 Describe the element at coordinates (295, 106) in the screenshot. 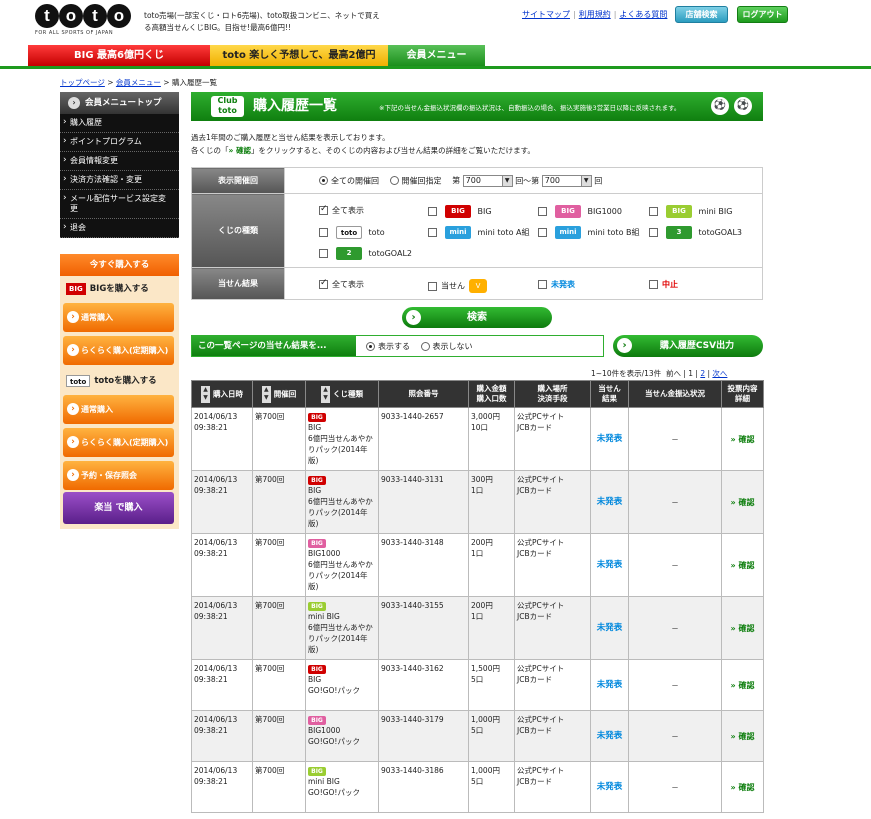

I see `page-title: 購入履歴一覧` at that location.